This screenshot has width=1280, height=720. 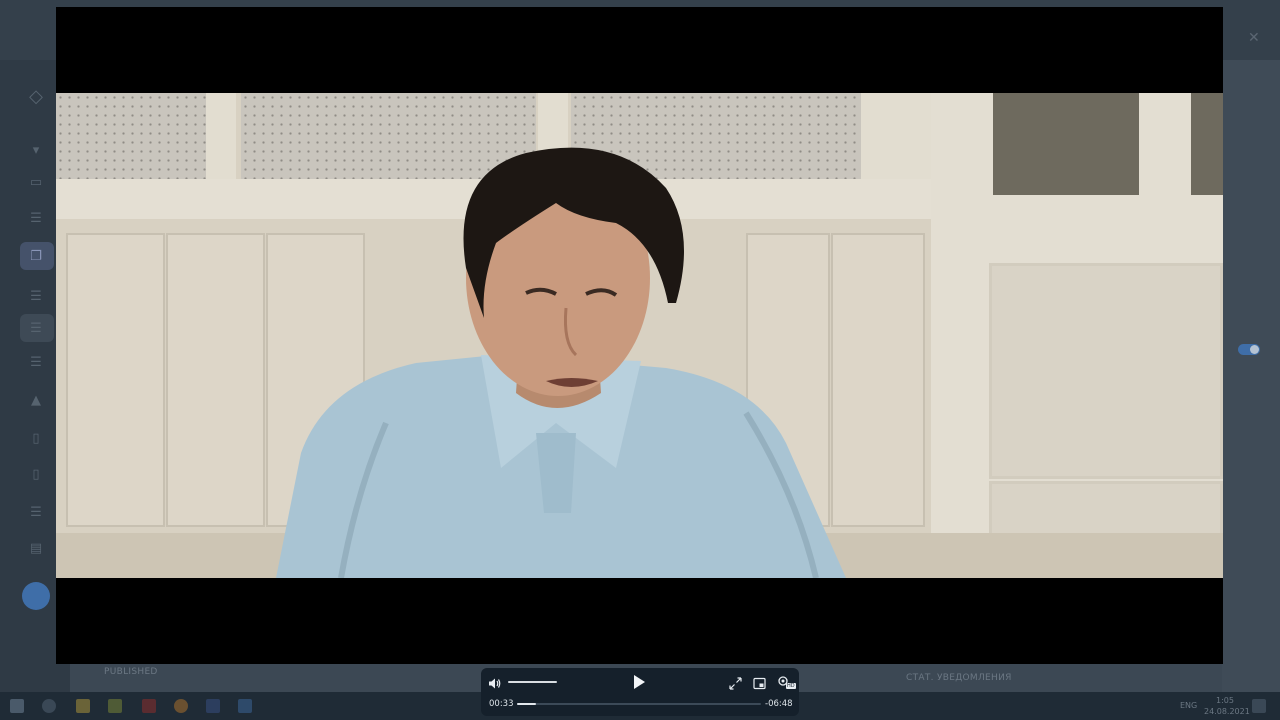 I want to click on premiere-icon, so click(x=213, y=706).